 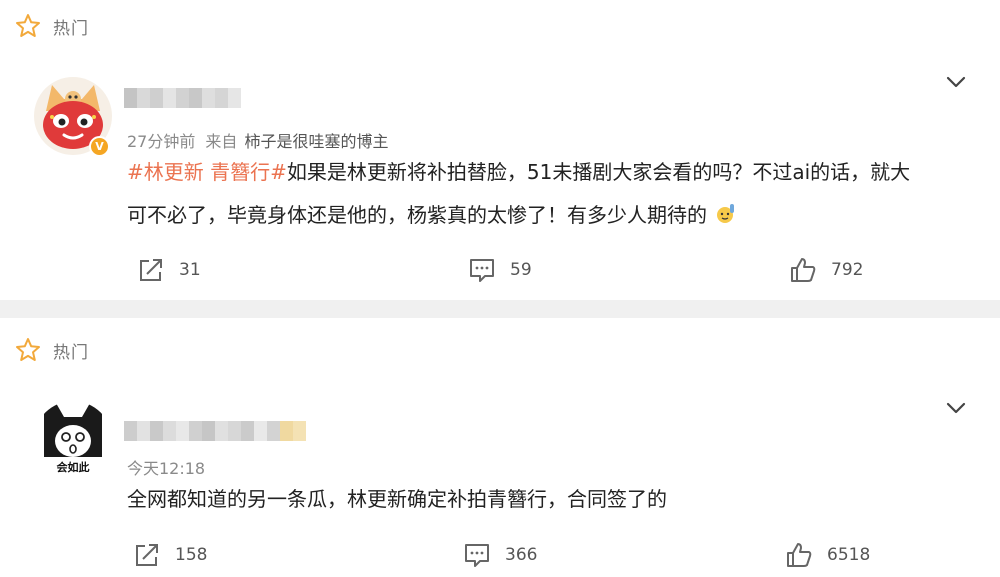 I want to click on verified-badge: V, so click(x=99, y=146).